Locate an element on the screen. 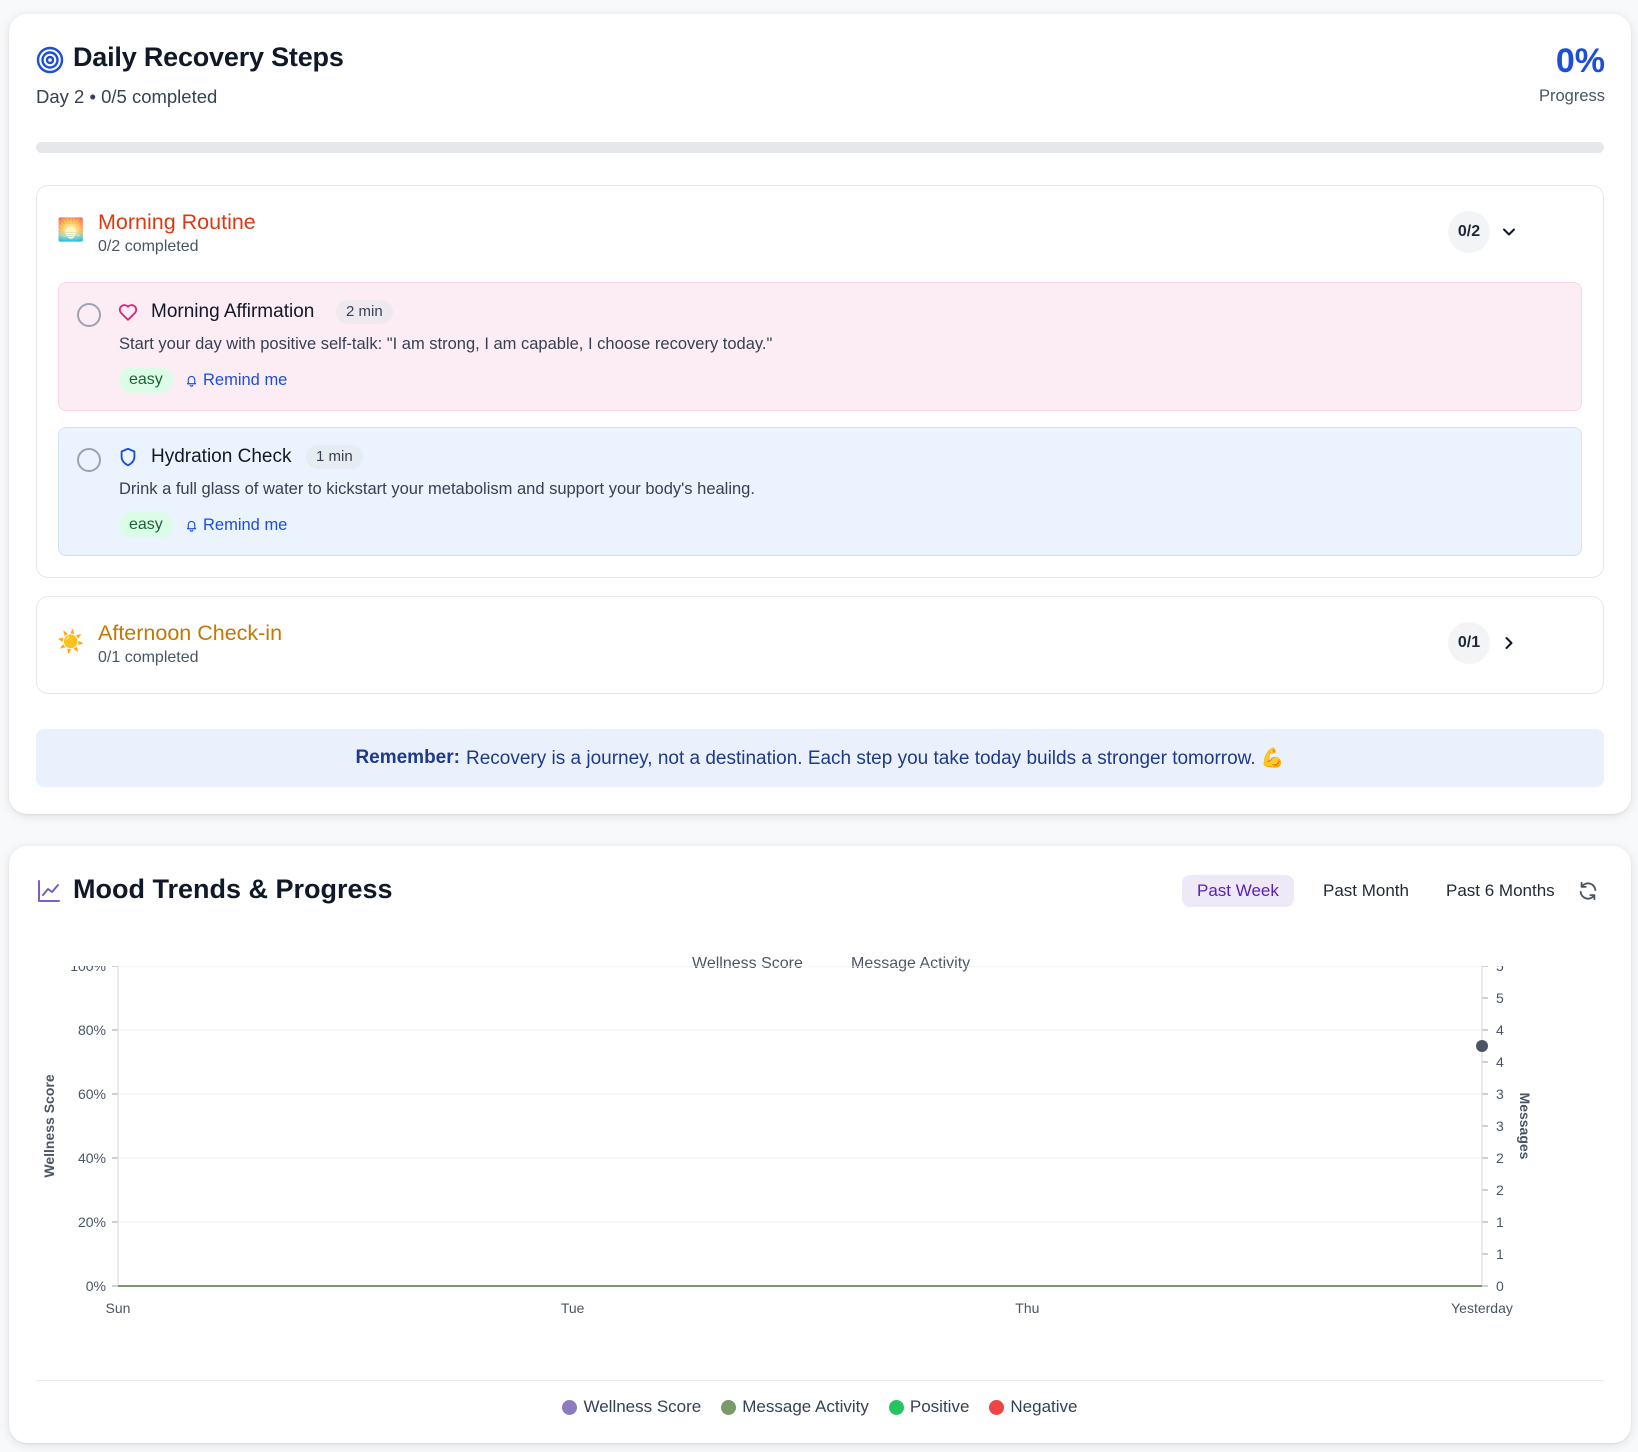  legend-label: Message Activity is located at coordinates (805, 1406).